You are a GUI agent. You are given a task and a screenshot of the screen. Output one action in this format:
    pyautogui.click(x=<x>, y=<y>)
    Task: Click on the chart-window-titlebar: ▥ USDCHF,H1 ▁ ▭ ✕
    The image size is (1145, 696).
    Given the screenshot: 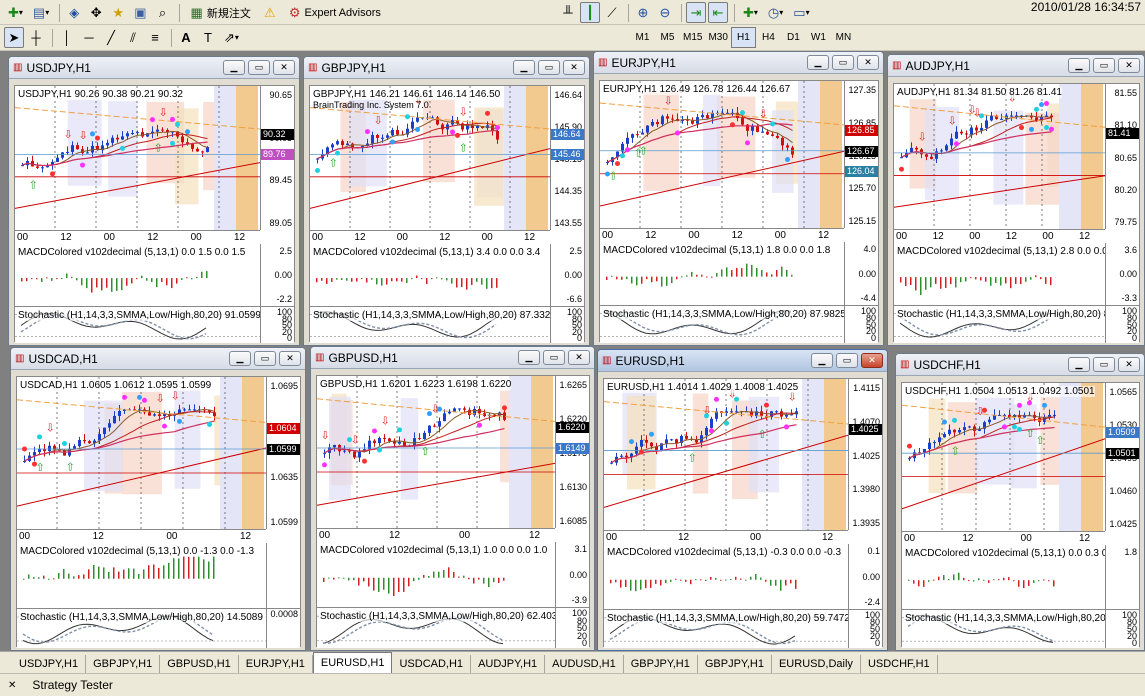 What is the action you would take?
    pyautogui.click(x=1020, y=365)
    